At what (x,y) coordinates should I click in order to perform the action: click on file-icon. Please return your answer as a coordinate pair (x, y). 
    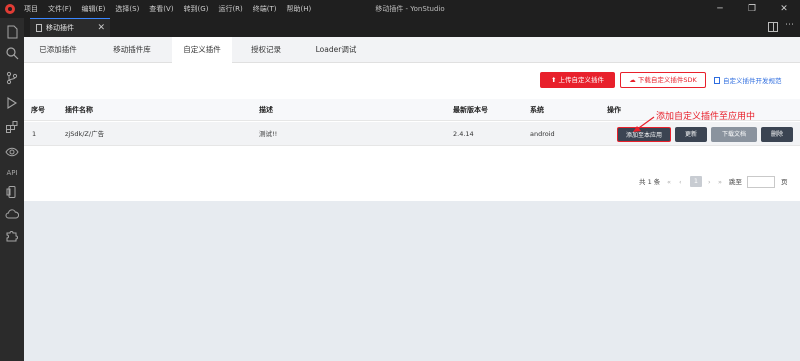
    Looking at the image, I should click on (39, 28).